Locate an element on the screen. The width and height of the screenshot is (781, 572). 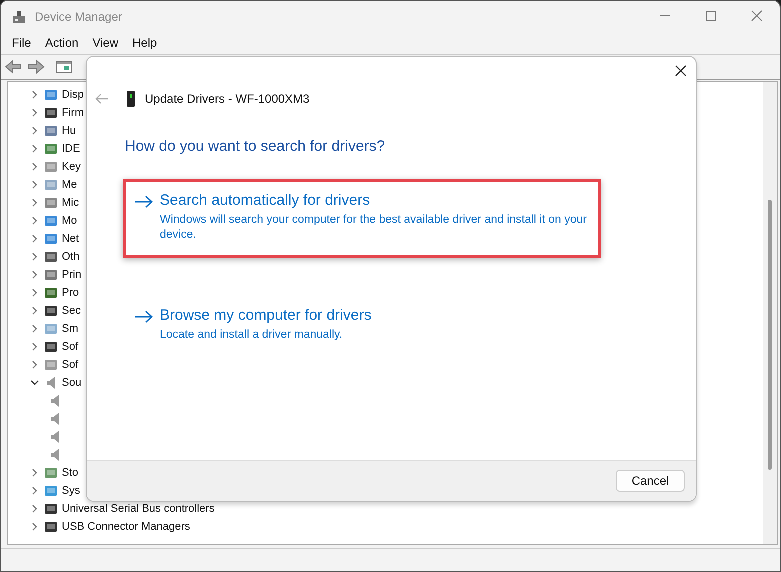
tree-item-label: Net is located at coordinates (71, 239).